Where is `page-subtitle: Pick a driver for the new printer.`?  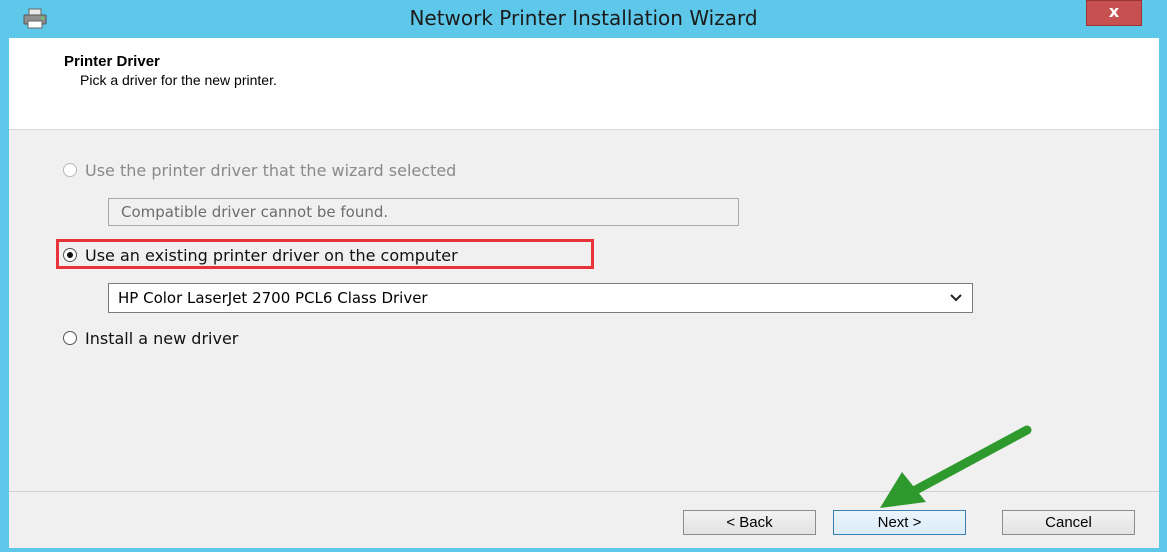
page-subtitle: Pick a driver for the new printer. is located at coordinates (178, 80).